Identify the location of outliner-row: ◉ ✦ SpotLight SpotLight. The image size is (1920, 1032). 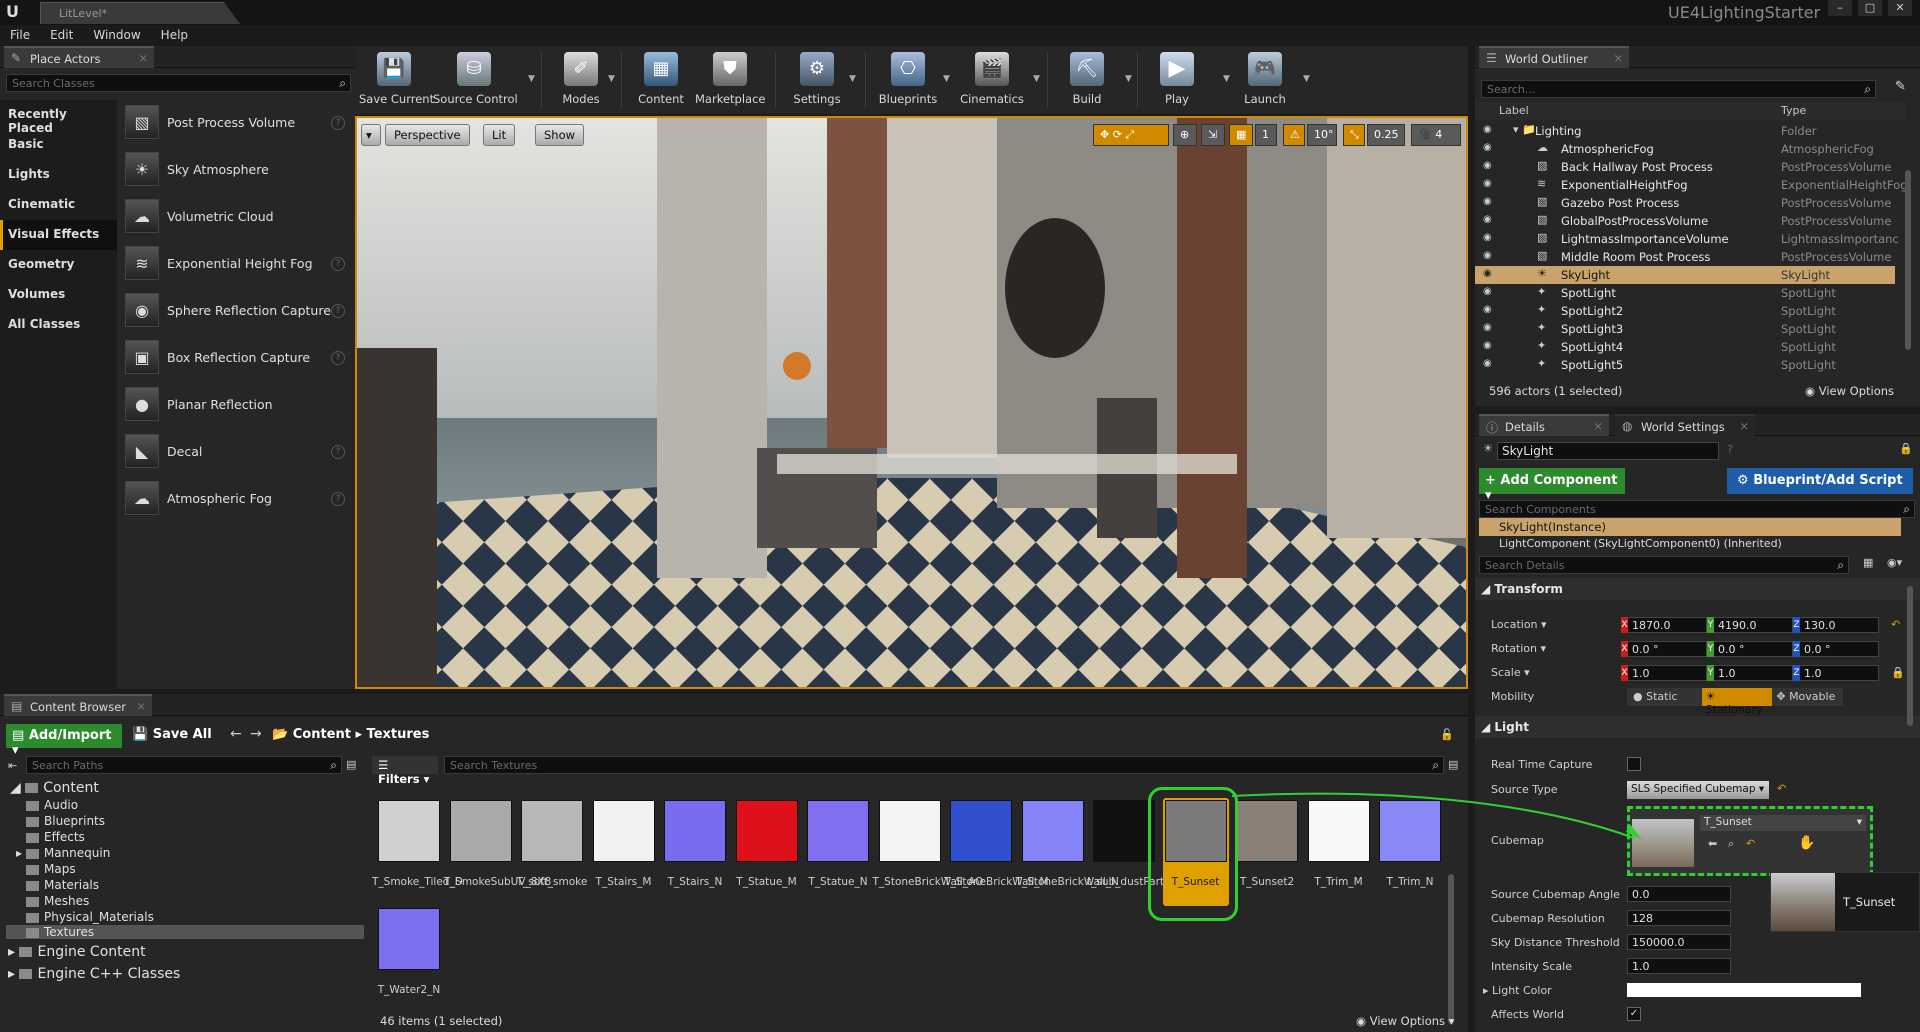
(1685, 293).